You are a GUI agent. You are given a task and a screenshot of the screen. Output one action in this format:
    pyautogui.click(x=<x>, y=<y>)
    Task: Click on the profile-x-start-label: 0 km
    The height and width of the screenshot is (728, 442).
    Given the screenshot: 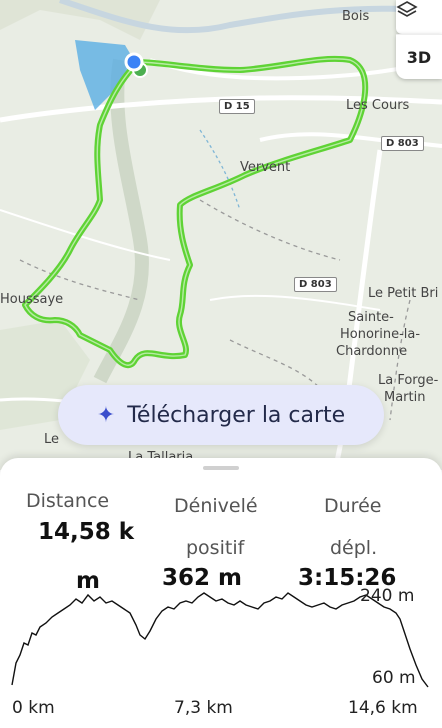 What is the action you would take?
    pyautogui.click(x=33, y=708)
    